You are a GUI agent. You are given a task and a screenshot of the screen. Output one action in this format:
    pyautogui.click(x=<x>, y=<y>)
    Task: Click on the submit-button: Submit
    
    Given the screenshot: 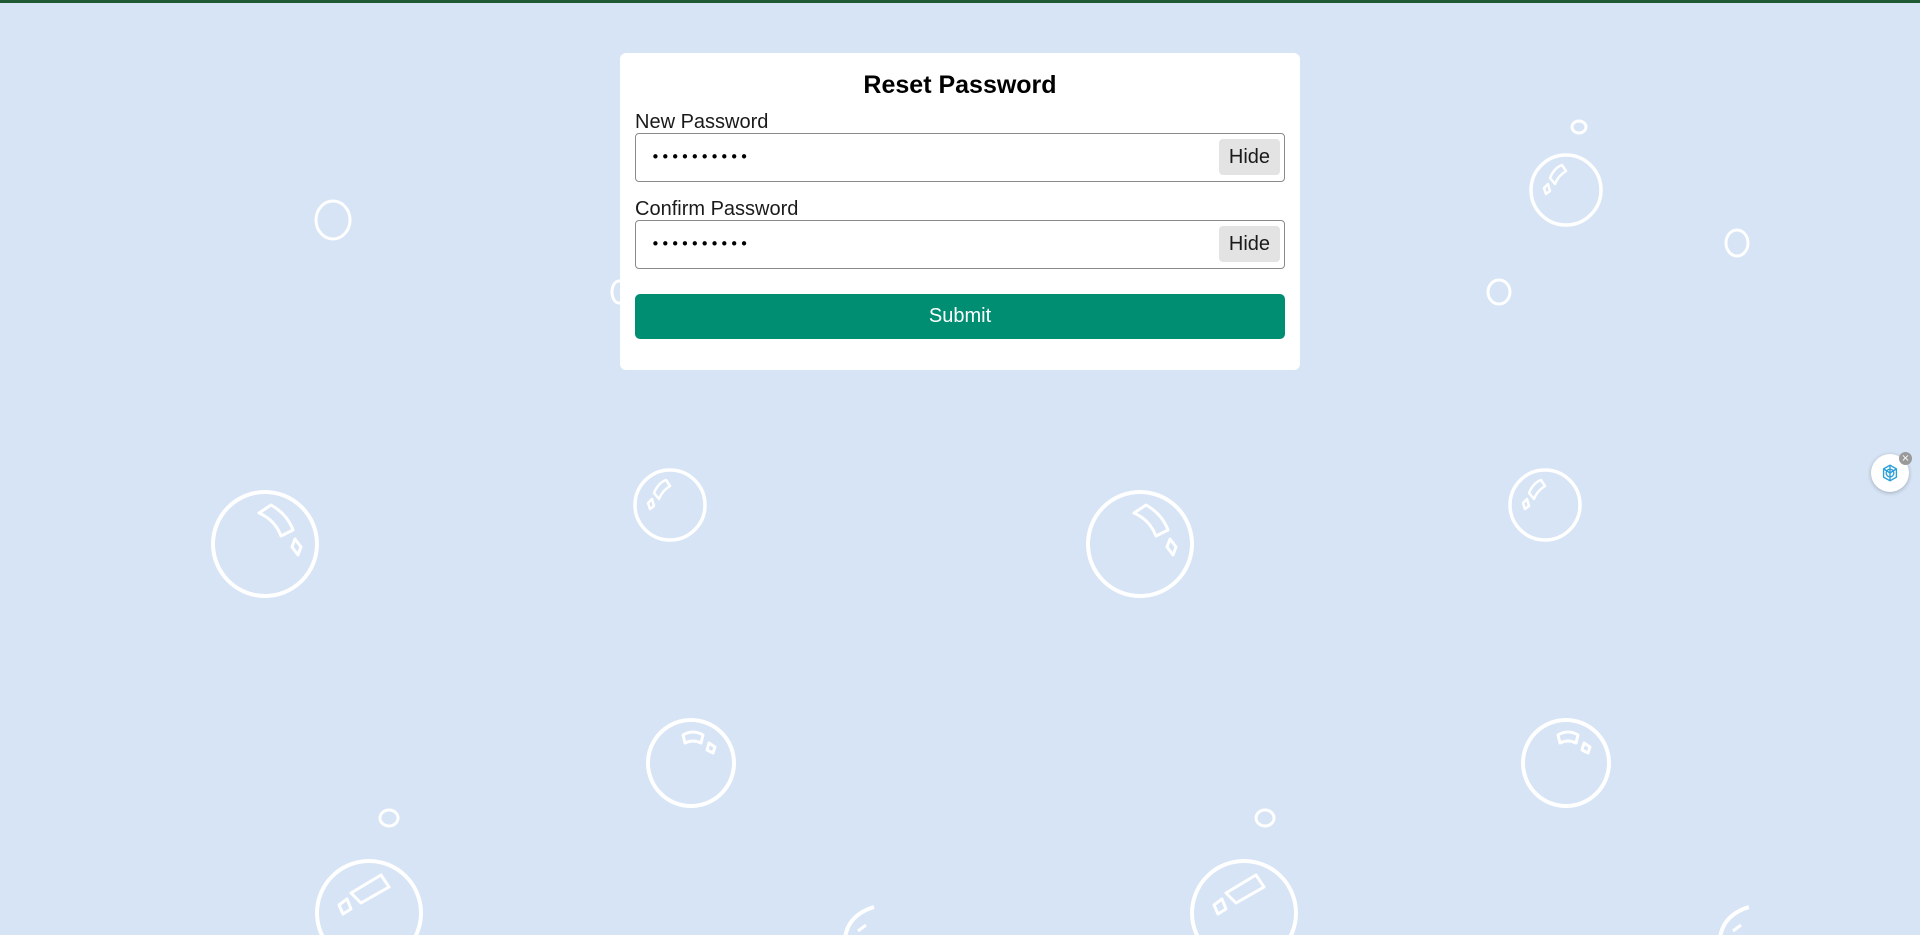 What is the action you would take?
    pyautogui.click(x=960, y=316)
    